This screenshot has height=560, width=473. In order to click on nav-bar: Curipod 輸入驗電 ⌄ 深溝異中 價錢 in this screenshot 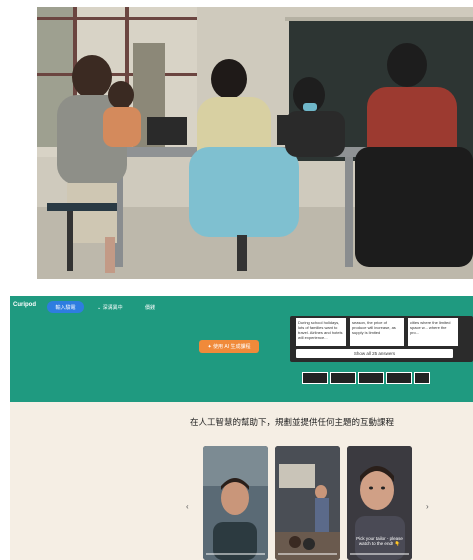, I will do `click(241, 307)`.